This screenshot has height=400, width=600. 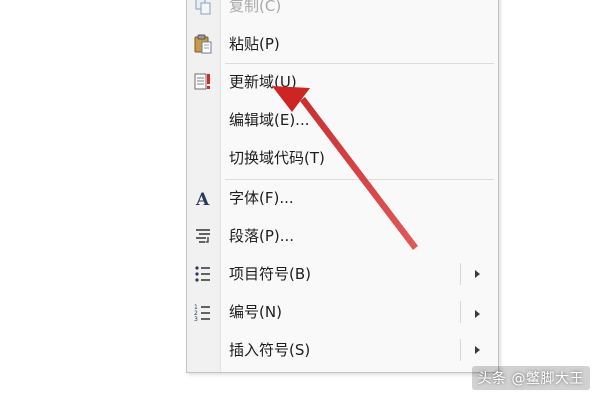 What do you see at coordinates (263, 82) in the screenshot?
I see `menu-item-label: 更新域(U)` at bounding box center [263, 82].